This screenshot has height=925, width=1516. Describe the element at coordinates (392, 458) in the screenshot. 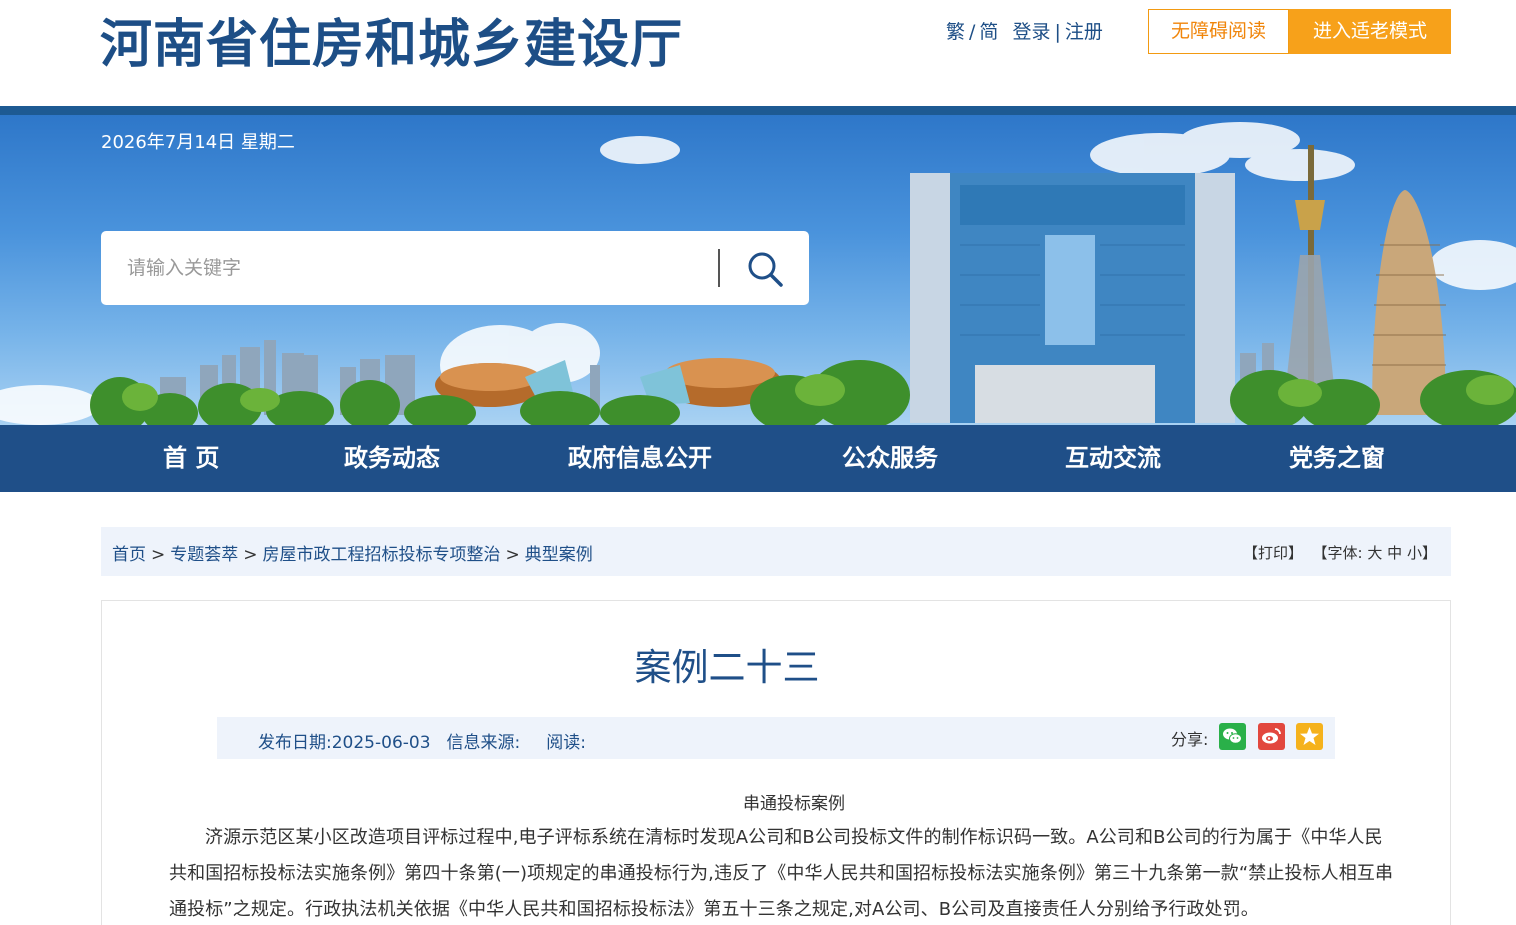

I see `nav-item-government-news: 政务动态` at that location.